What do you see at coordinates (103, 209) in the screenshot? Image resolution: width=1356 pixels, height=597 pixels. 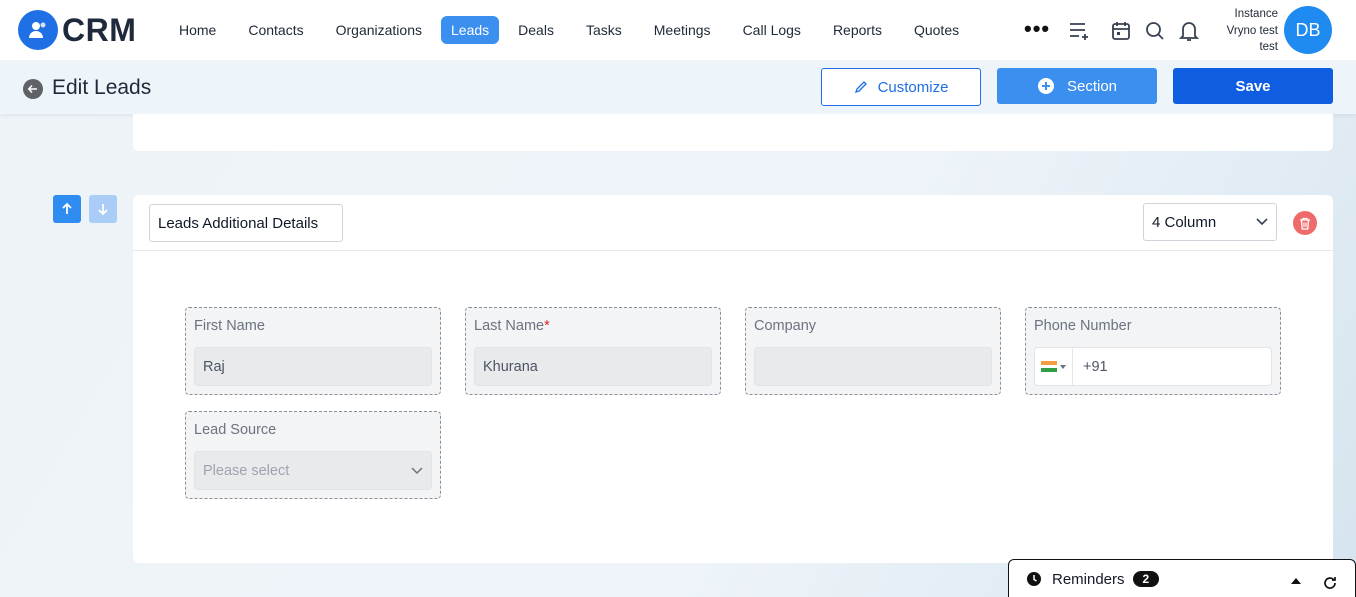 I see `move-down-arrow-icon` at bounding box center [103, 209].